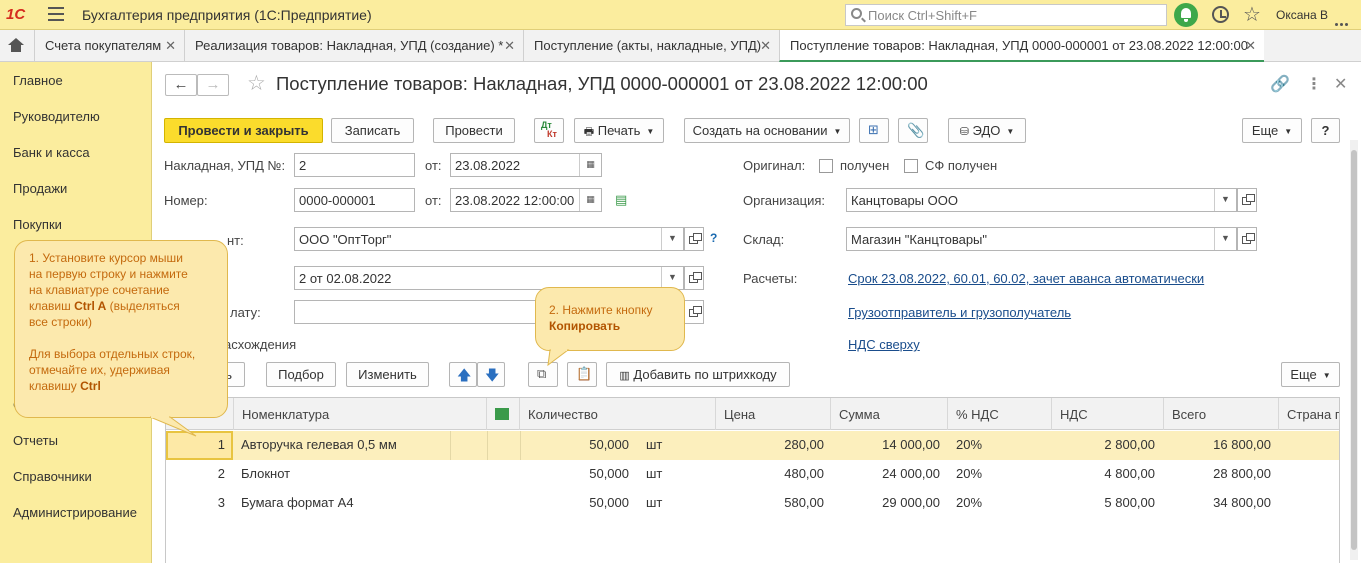 Image resolution: width=1361 pixels, height=563 pixels. Describe the element at coordinates (713, 238) in the screenshot. I see `help-question-icon: ?` at that location.